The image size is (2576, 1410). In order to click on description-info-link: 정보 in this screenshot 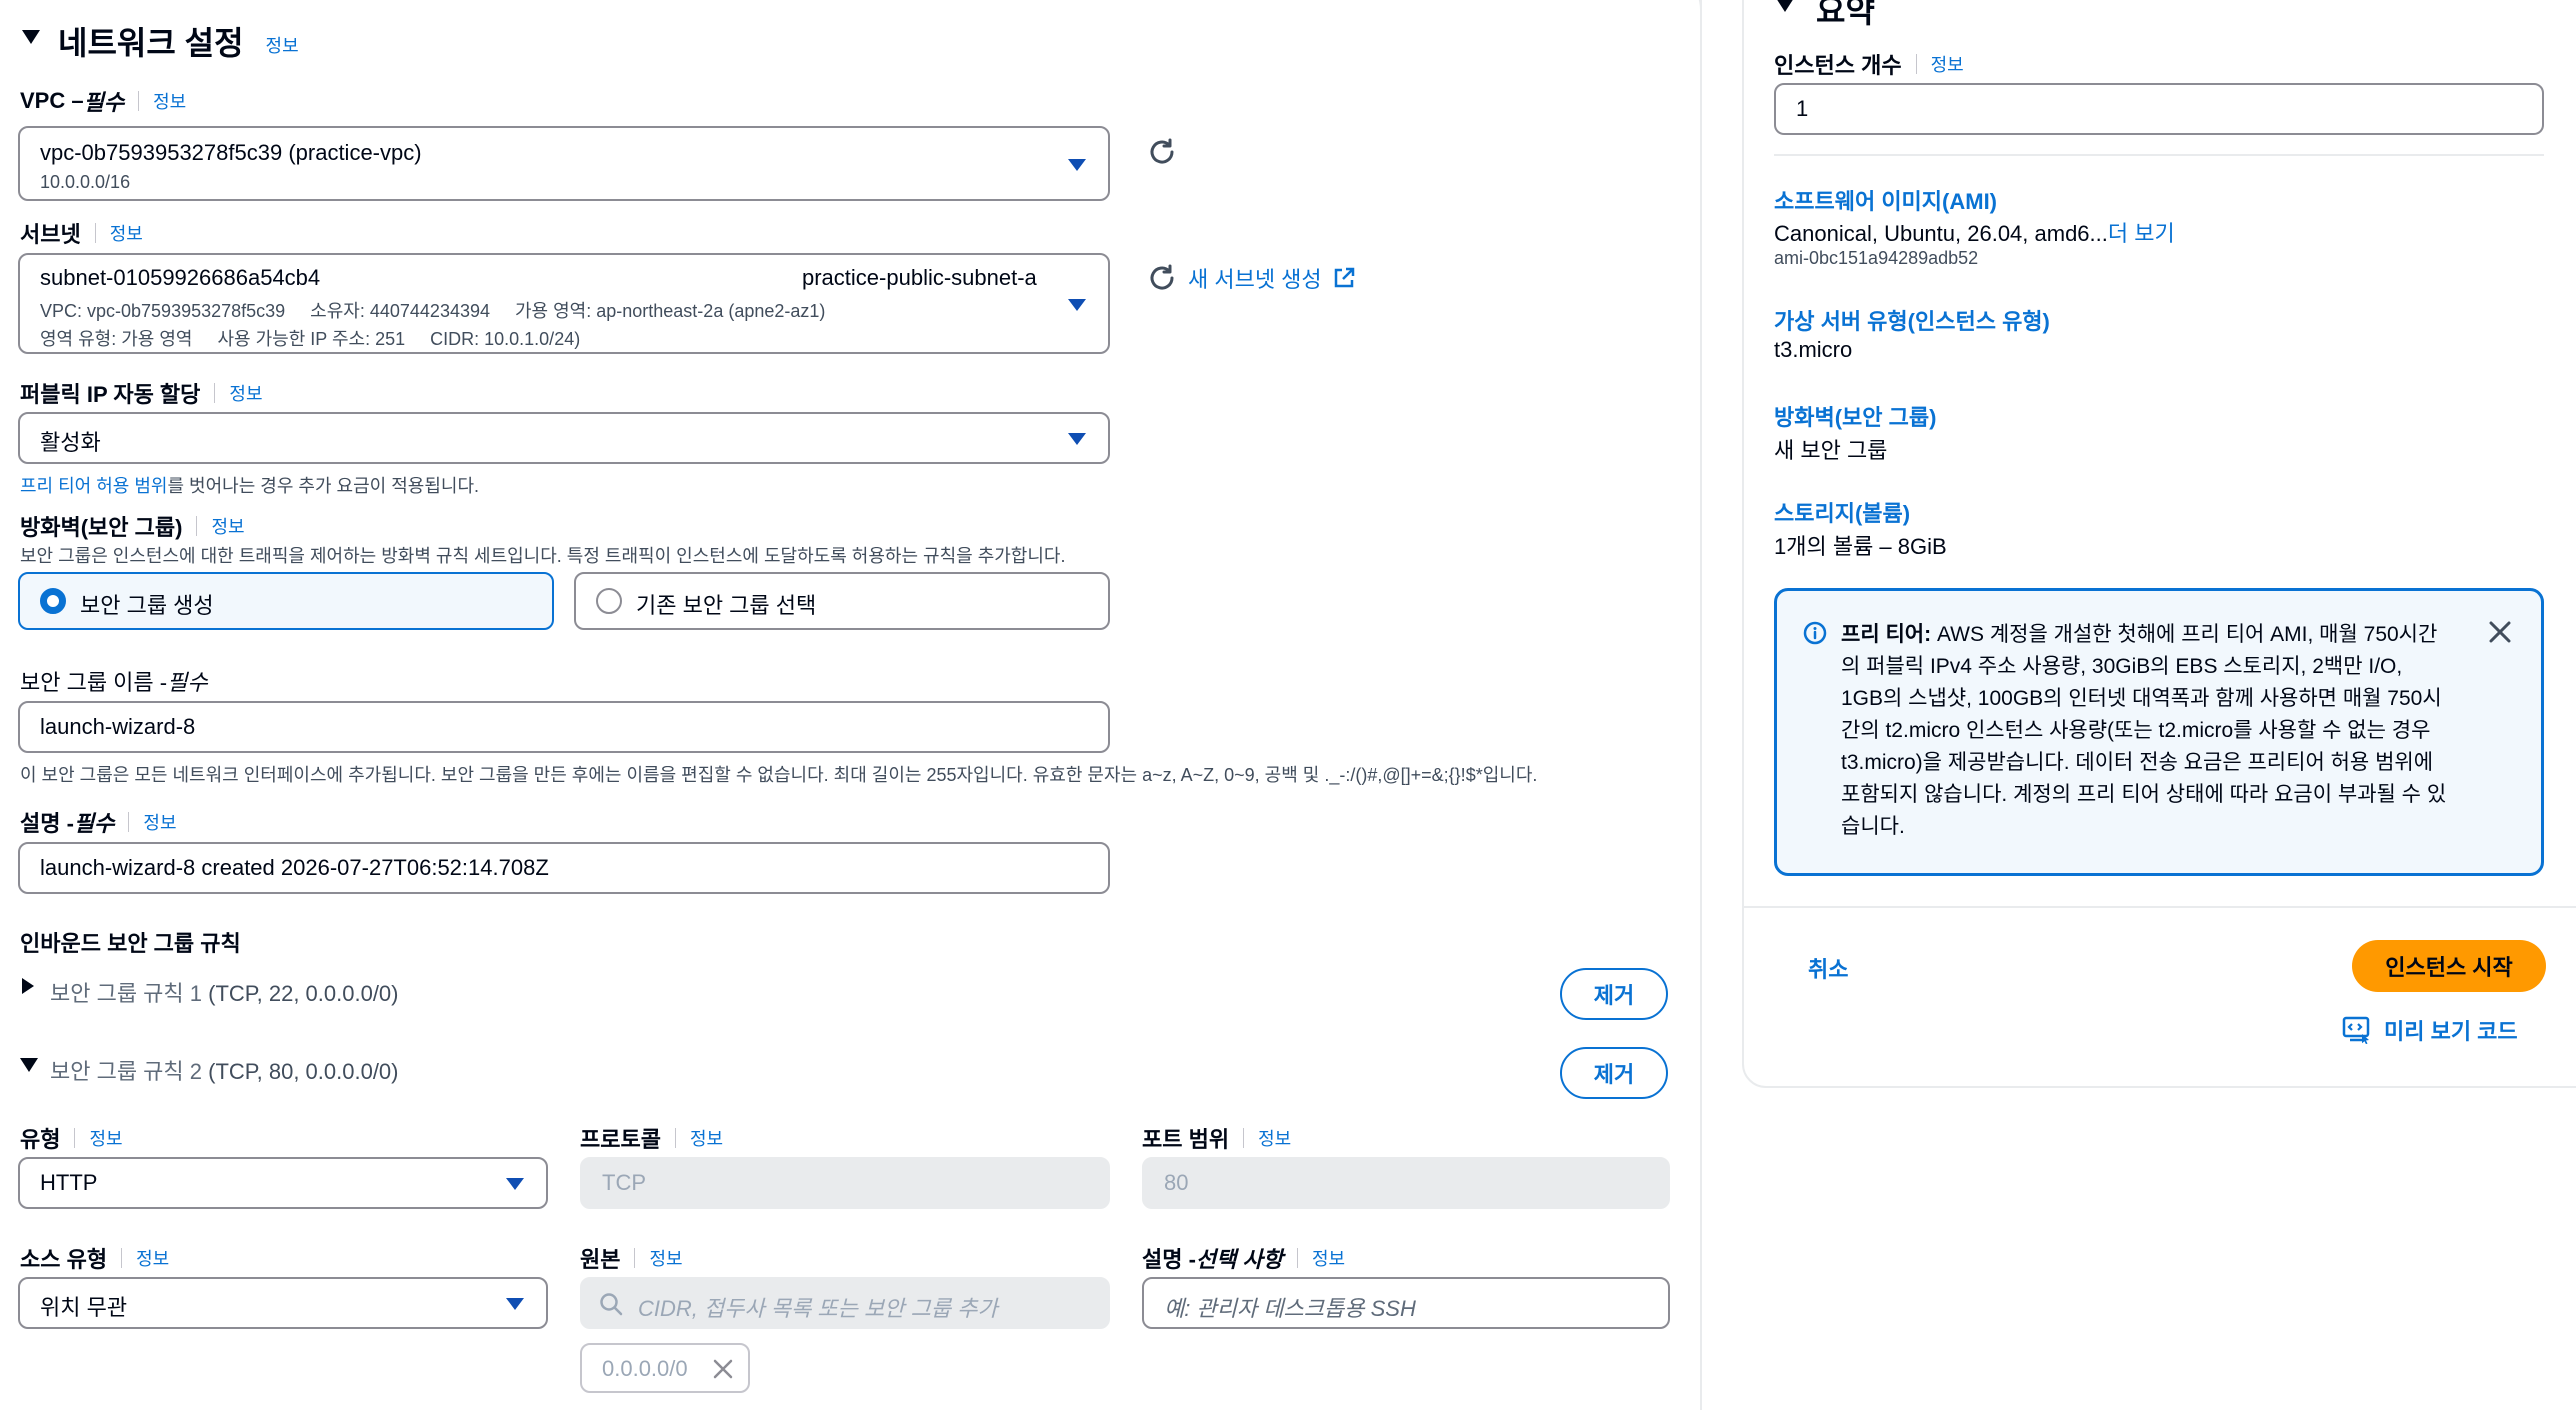, I will do `click(159, 822)`.